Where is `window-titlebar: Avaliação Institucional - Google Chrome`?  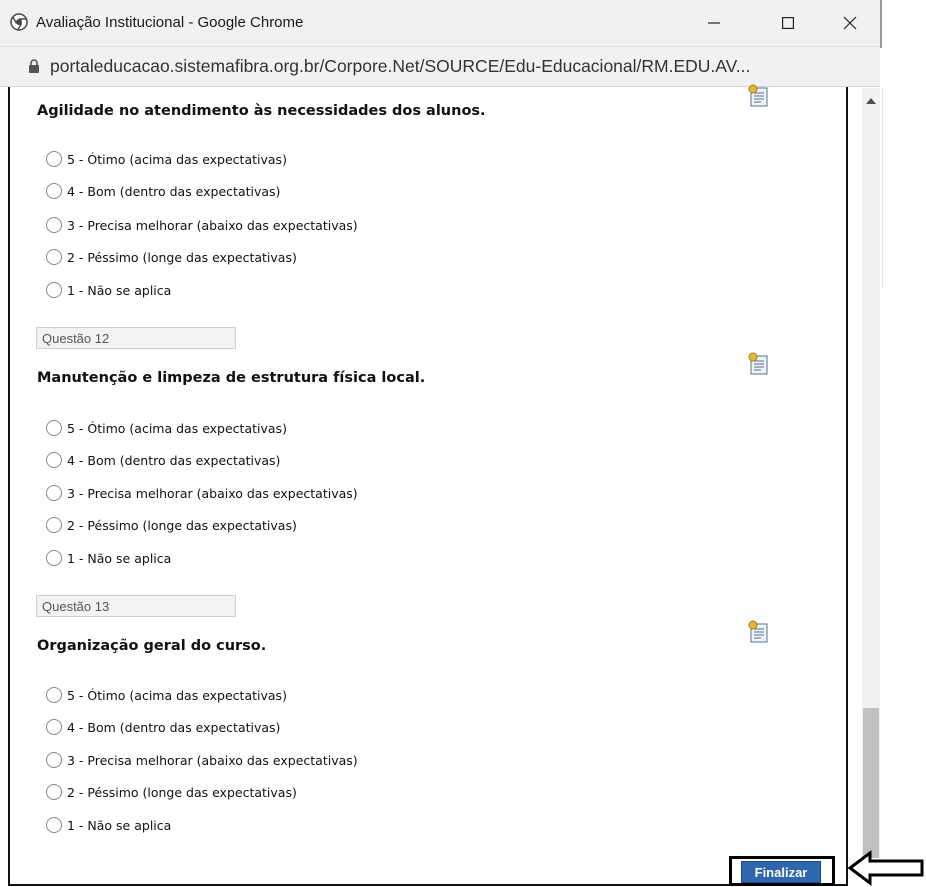
window-titlebar: Avaliação Institucional - Google Chrome is located at coordinates (440, 23).